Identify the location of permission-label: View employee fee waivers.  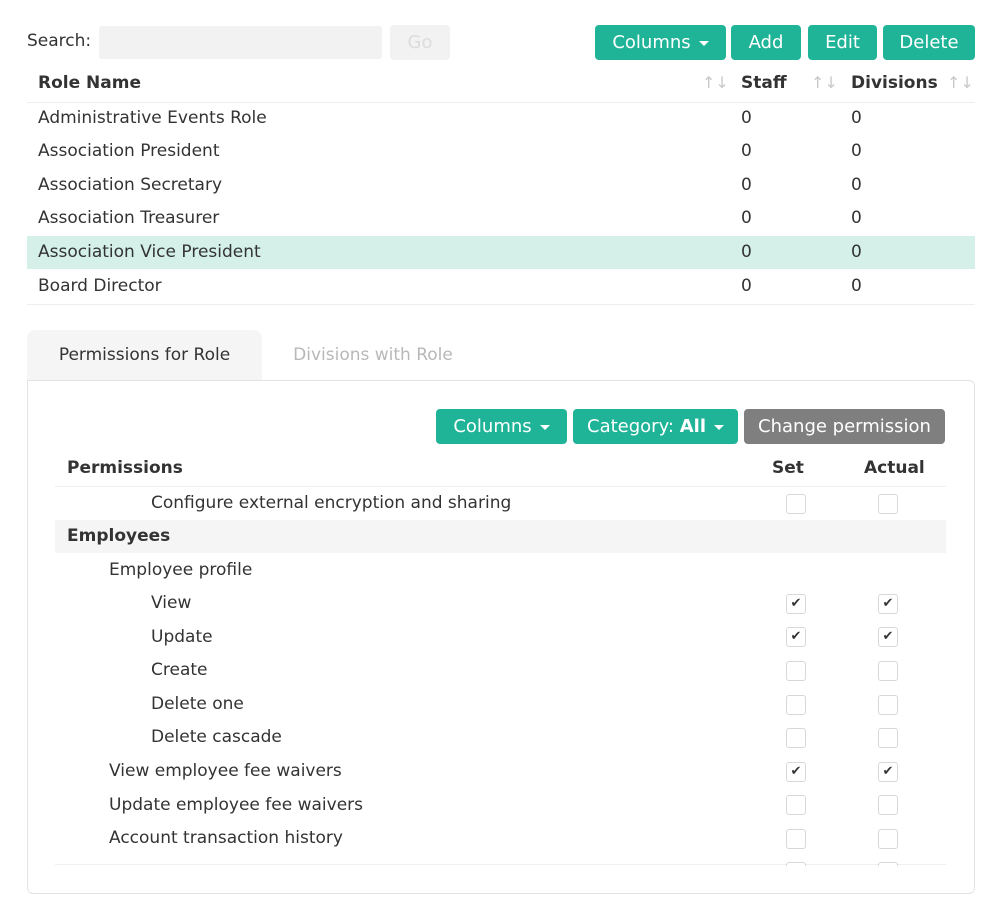
(225, 771).